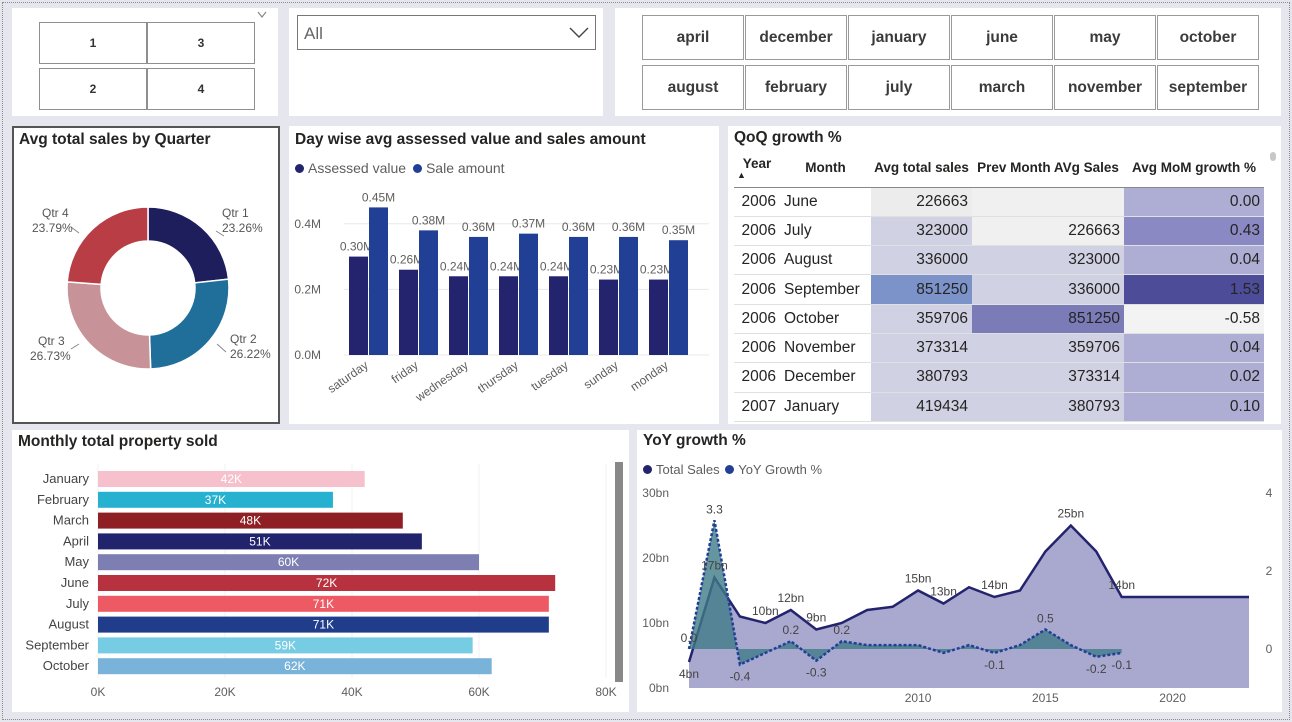  Describe the element at coordinates (350, 168) in the screenshot. I see `legend-assessed-value: Assessed value` at that location.